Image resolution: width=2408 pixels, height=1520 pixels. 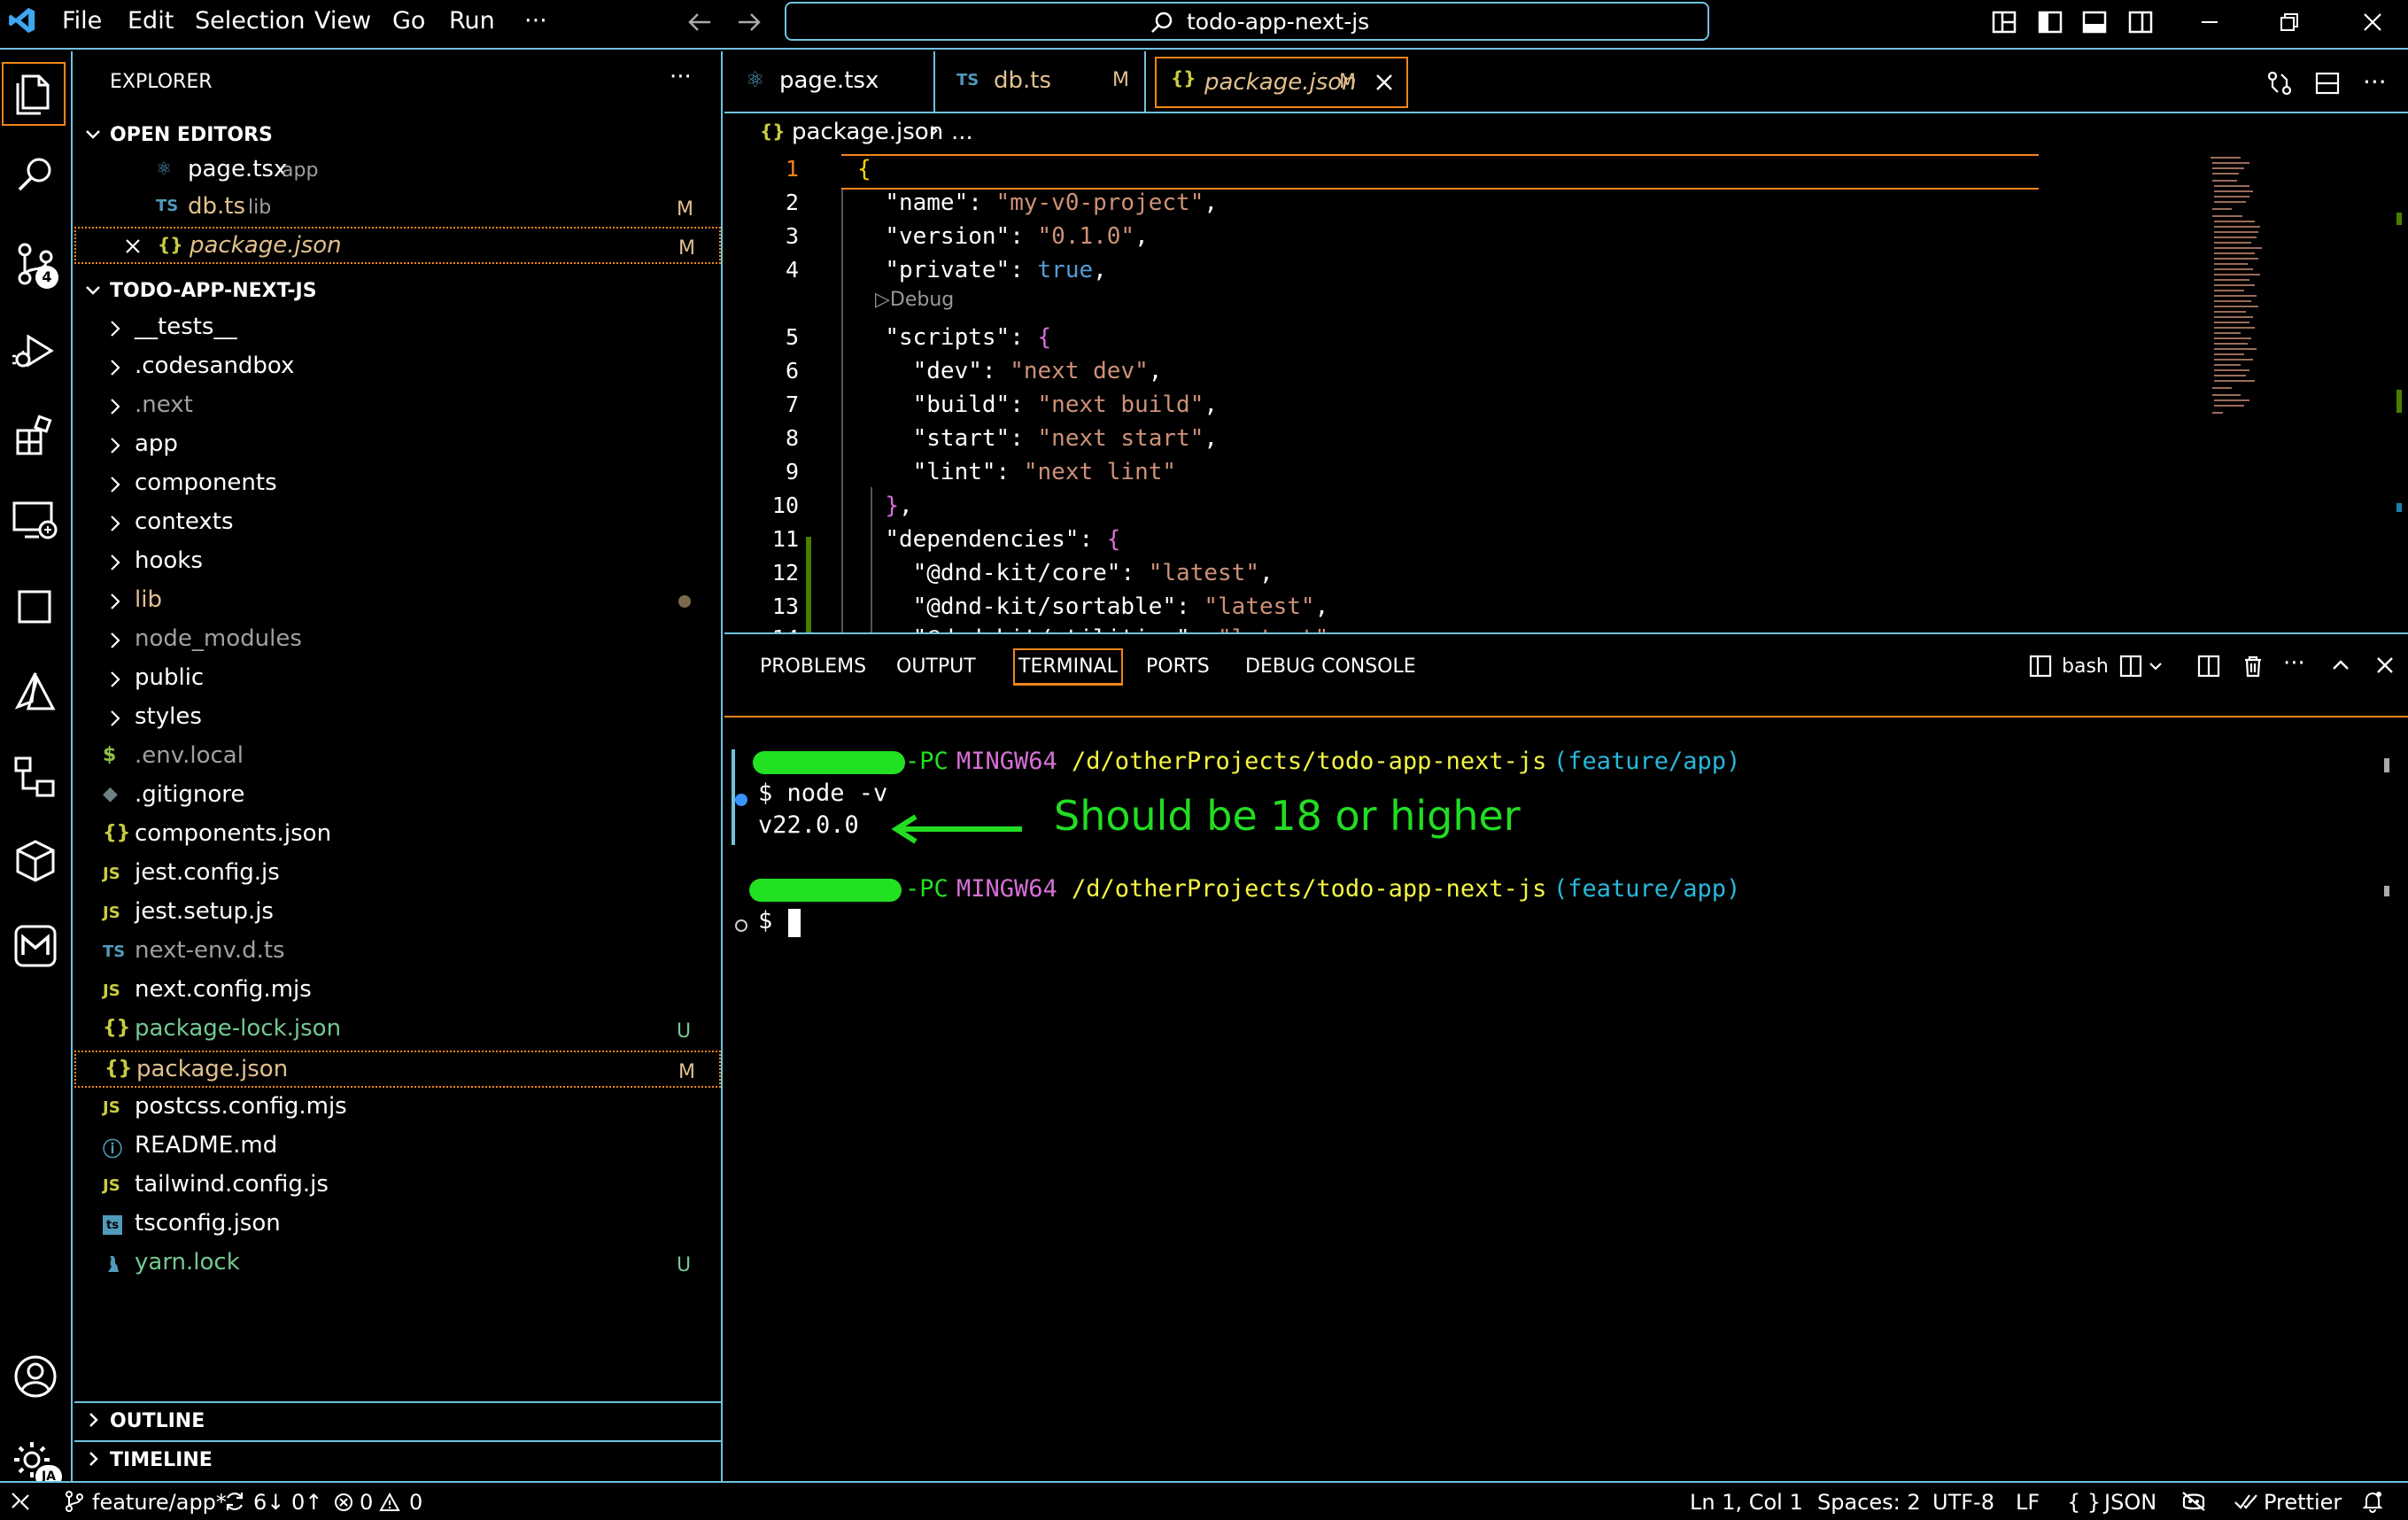 What do you see at coordinates (2050, 22) in the screenshot?
I see `toggle-primary-sidebar-icon` at bounding box center [2050, 22].